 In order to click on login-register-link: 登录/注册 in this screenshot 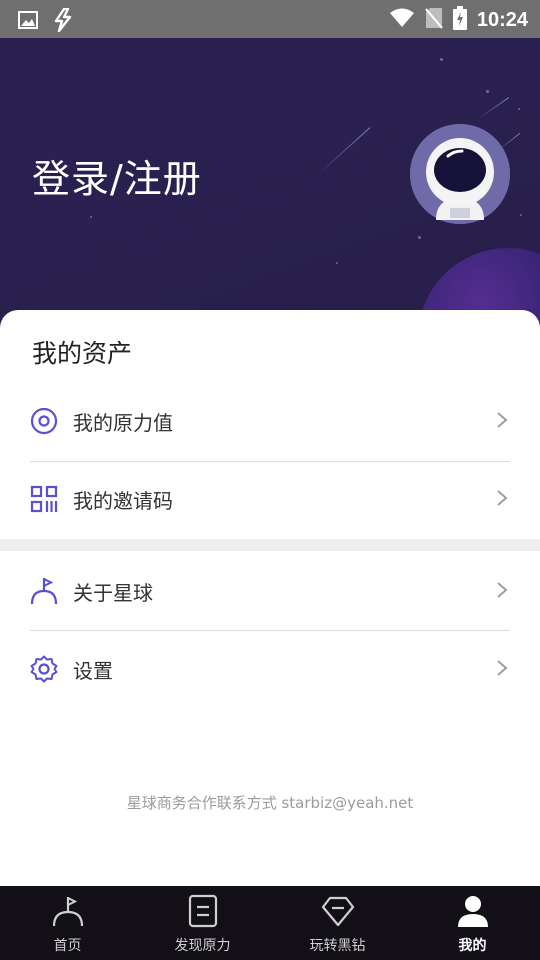, I will do `click(117, 175)`.